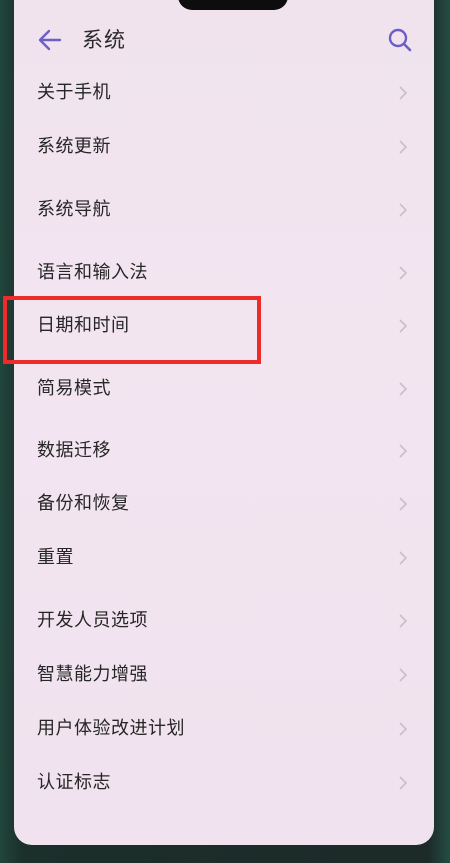 Image resolution: width=450 pixels, height=863 pixels. I want to click on list-item-system-navigation: 系统导航, so click(224, 210).